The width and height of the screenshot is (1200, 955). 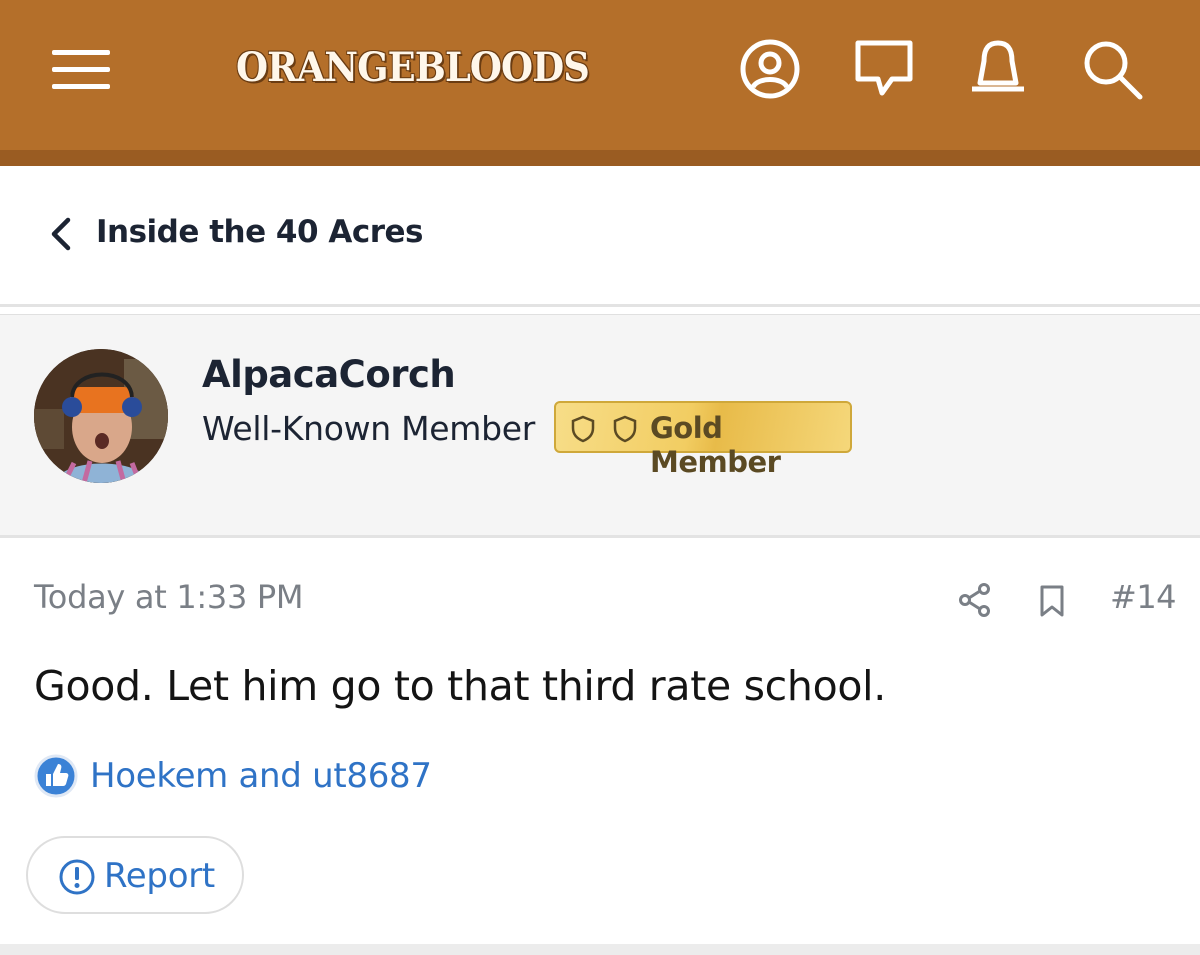 What do you see at coordinates (61, 234) in the screenshot?
I see `chevron-left-icon` at bounding box center [61, 234].